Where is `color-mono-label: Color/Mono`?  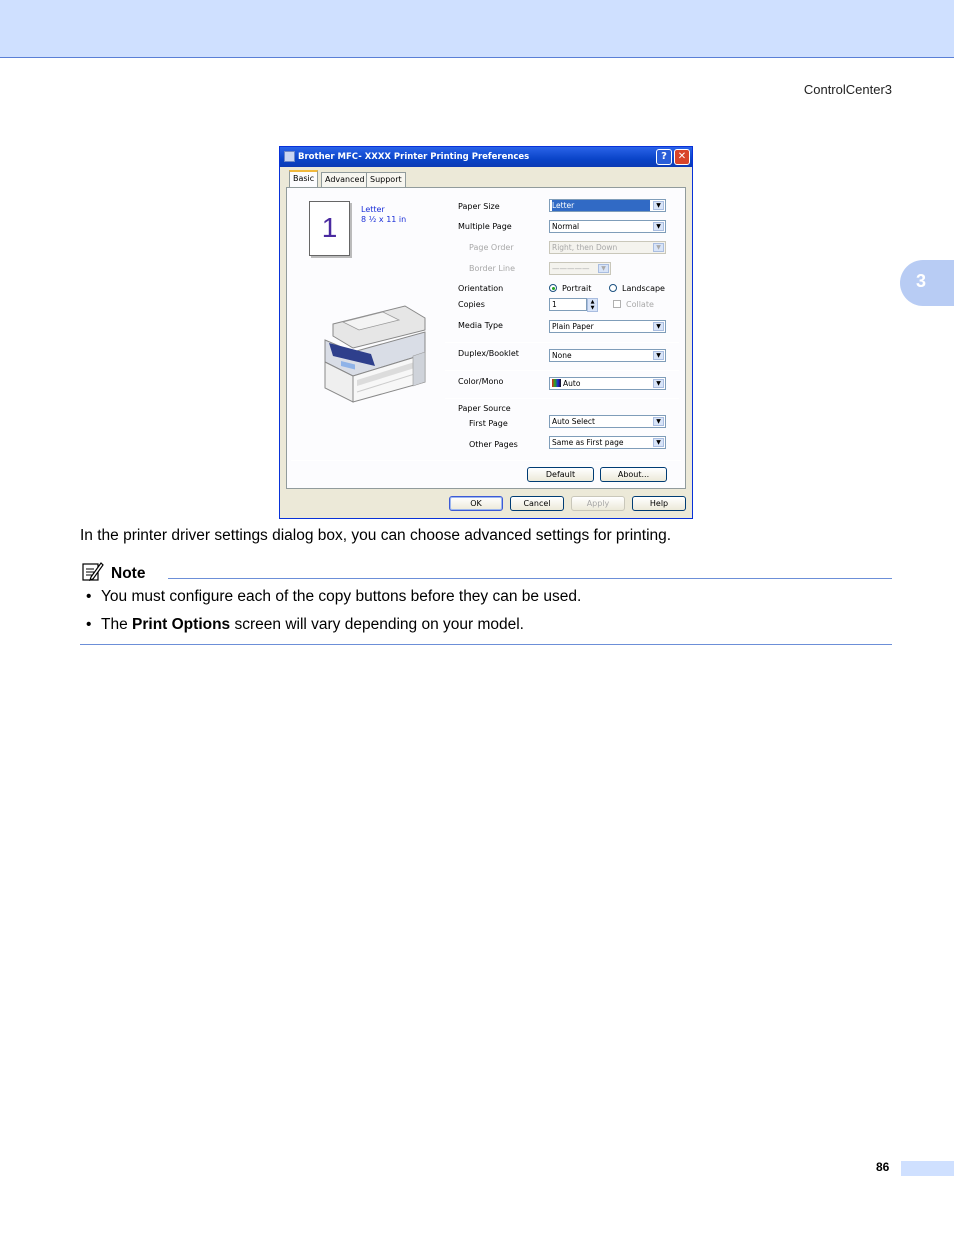
color-mono-label: Color/Mono is located at coordinates (481, 381).